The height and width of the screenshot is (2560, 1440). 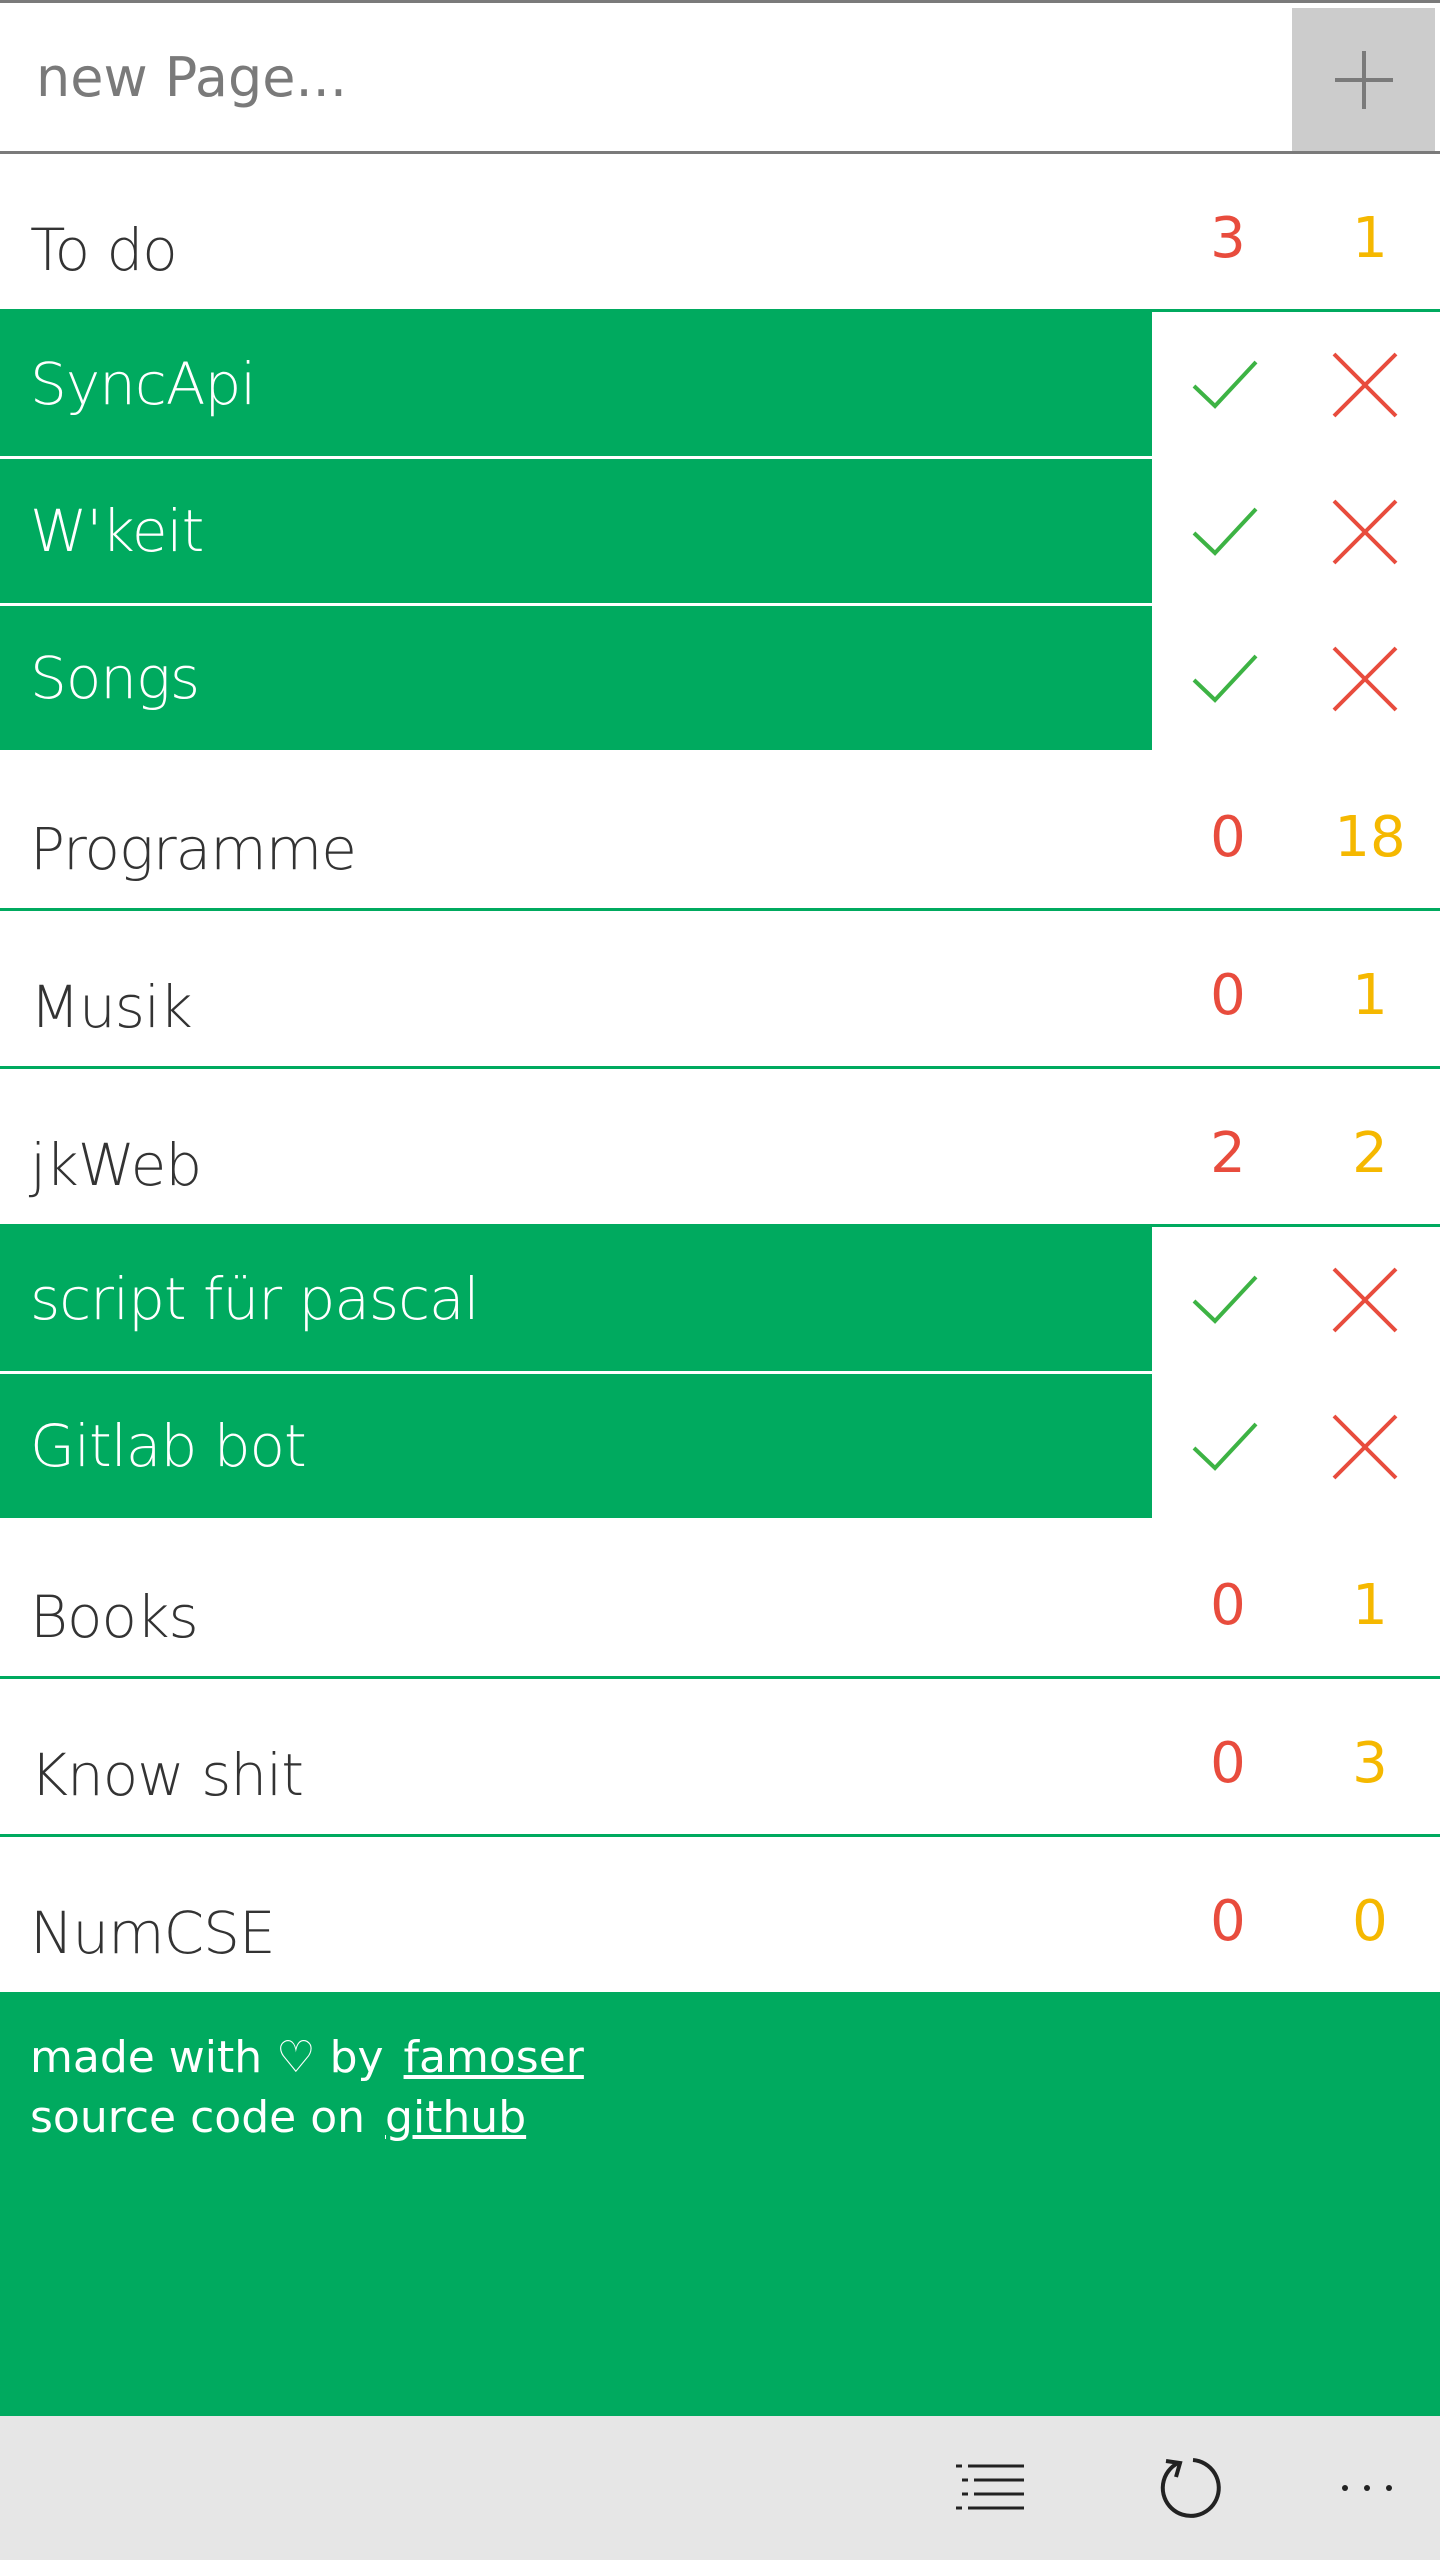 I want to click on todo-row: Gitlab bot, so click(x=720, y=1447).